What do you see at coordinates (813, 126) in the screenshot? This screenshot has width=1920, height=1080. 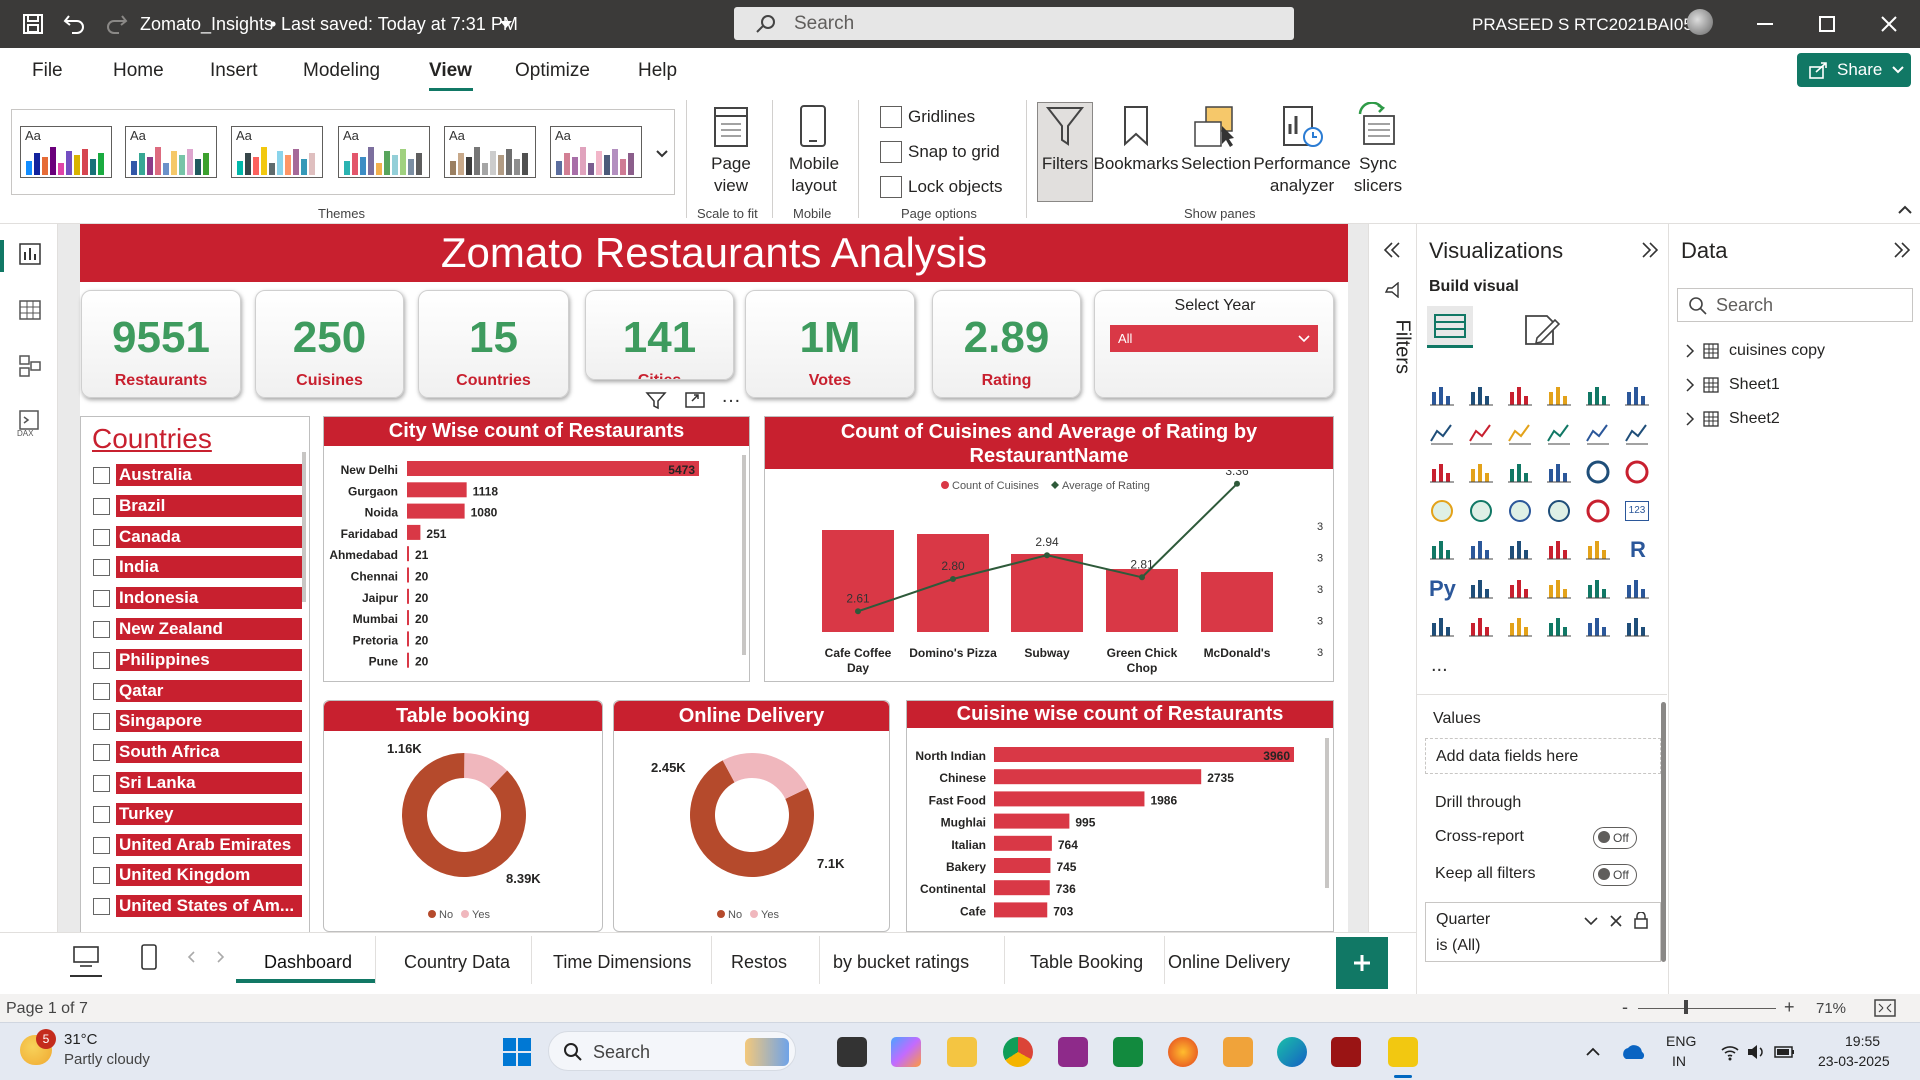 I see `mobile-layout-icon` at bounding box center [813, 126].